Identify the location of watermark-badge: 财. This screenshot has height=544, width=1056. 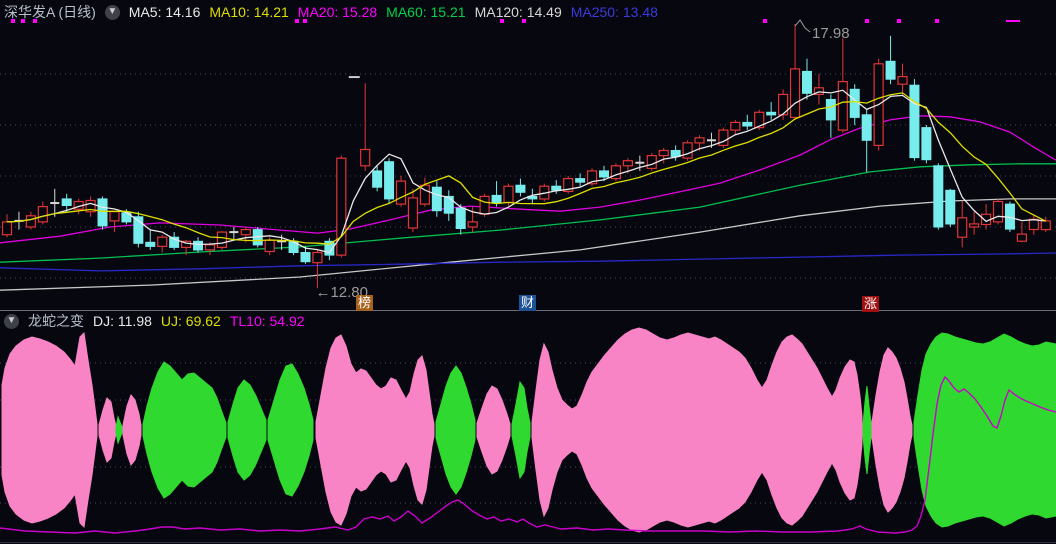
(527, 303).